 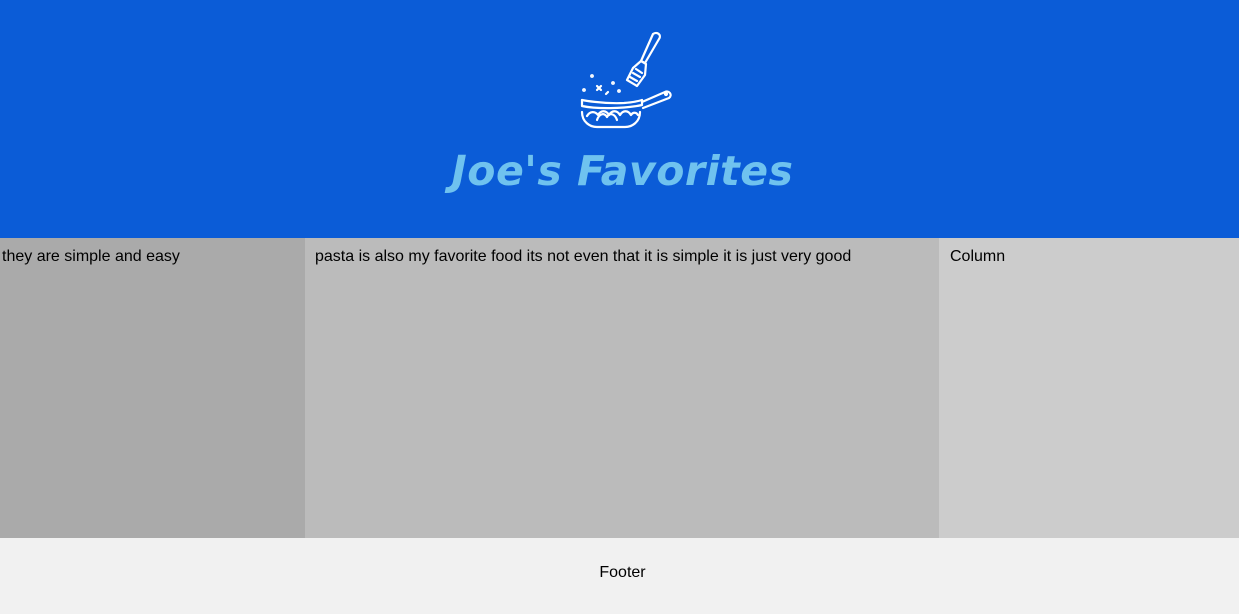 I want to click on footer-text: Footer, so click(x=622, y=572).